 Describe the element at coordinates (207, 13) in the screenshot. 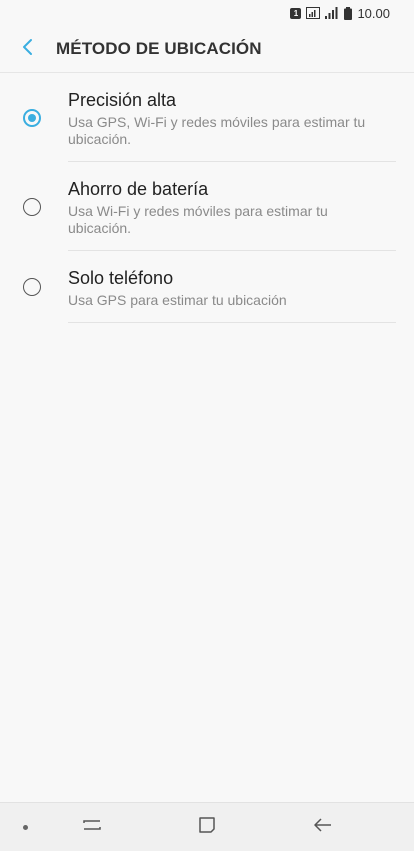

I see `status-bar: 1 10.00` at that location.